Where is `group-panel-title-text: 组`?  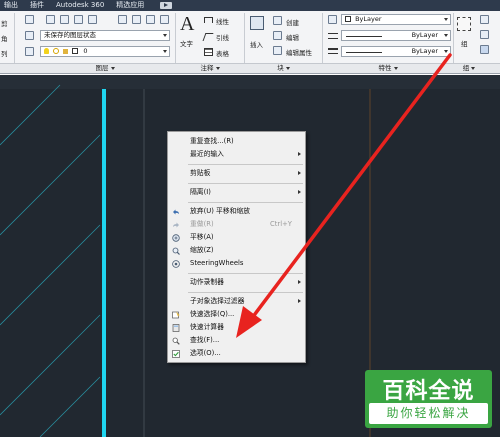 group-panel-title-text: 组 is located at coordinates (466, 68).